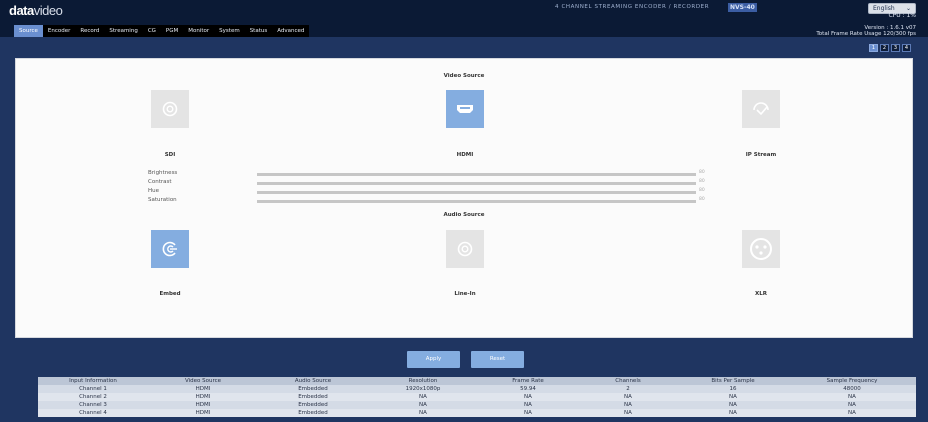 This screenshot has width=928, height=422. What do you see at coordinates (154, 191) in the screenshot?
I see `hue-label: Hue` at bounding box center [154, 191].